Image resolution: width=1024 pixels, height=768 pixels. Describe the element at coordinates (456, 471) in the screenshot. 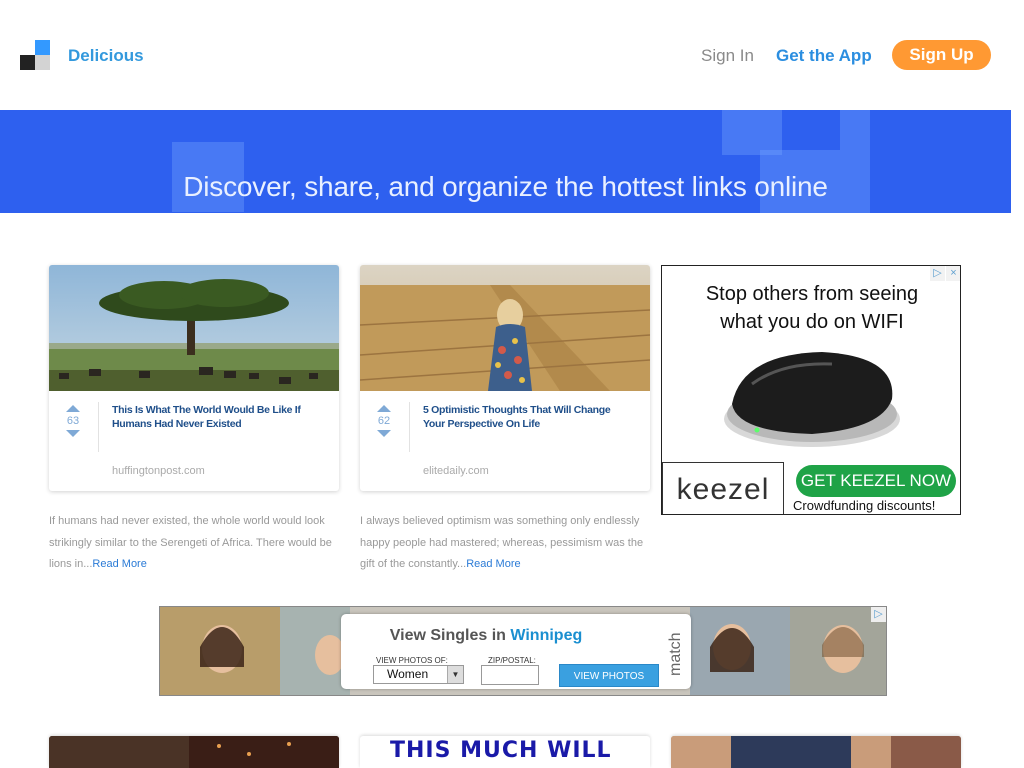

I see `card-domain-link: elitedaily.com` at that location.